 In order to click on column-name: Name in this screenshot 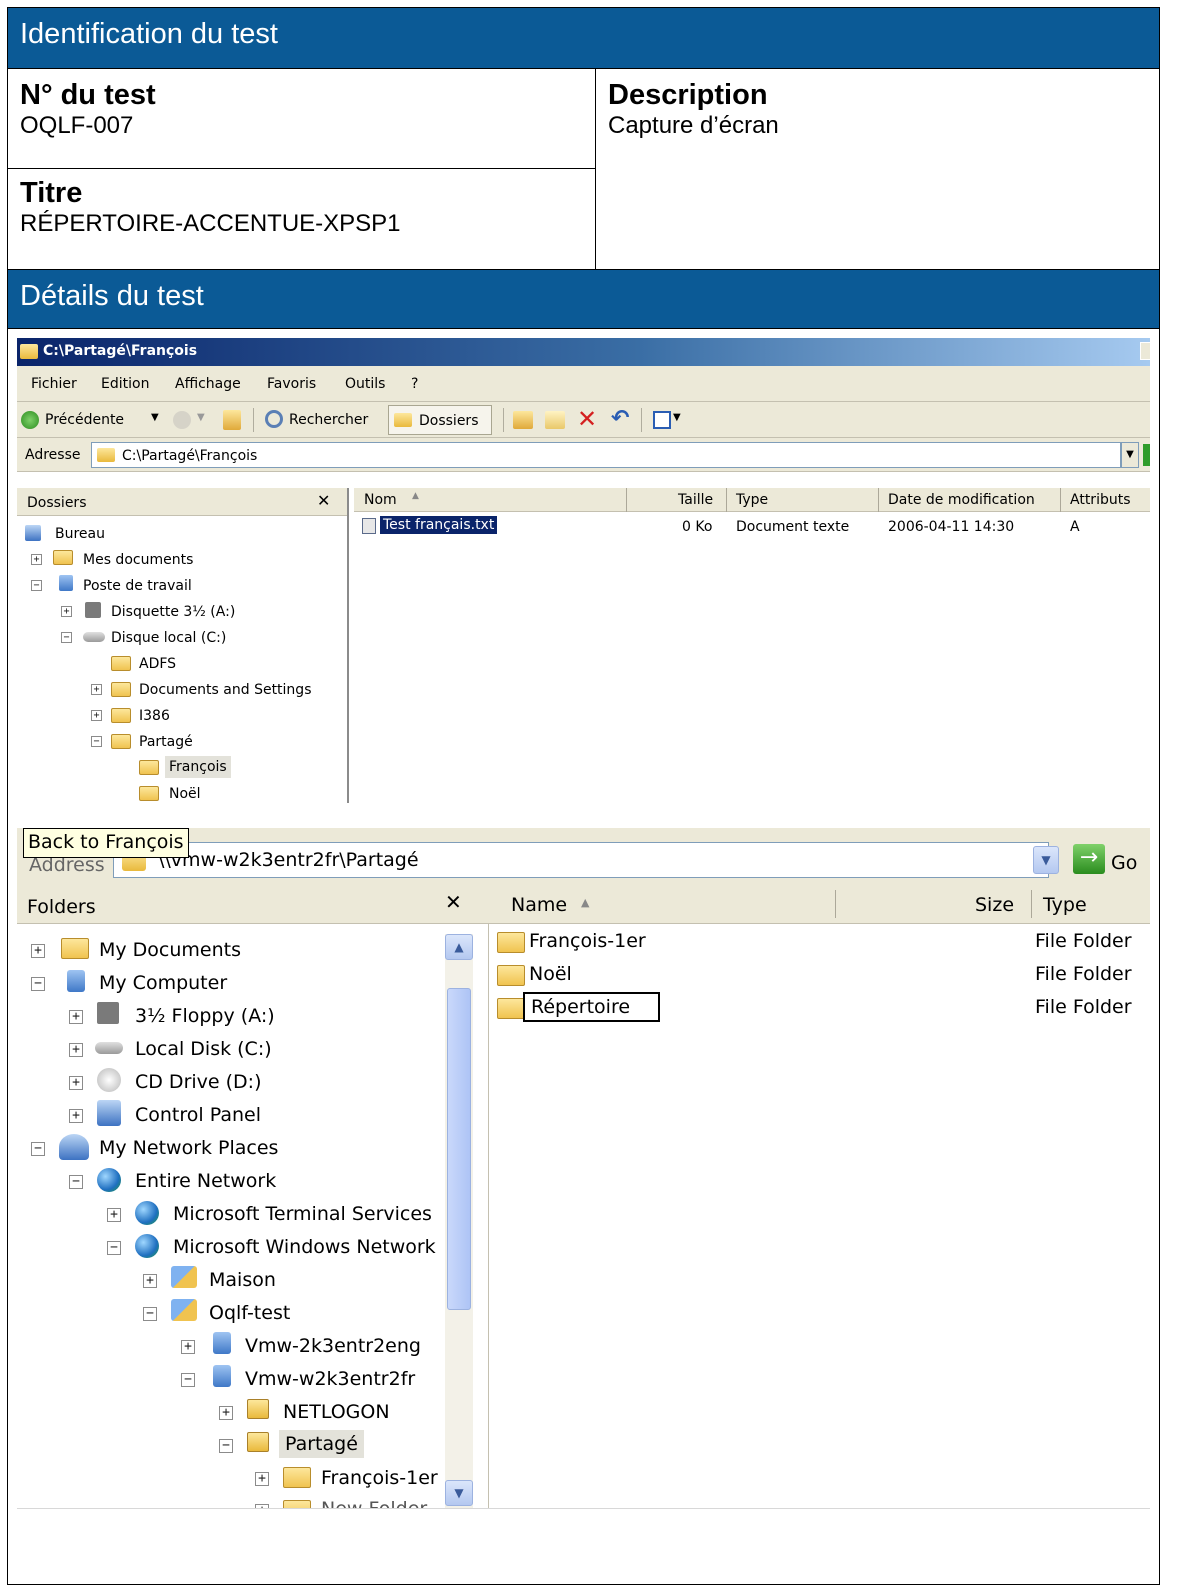, I will do `click(539, 905)`.